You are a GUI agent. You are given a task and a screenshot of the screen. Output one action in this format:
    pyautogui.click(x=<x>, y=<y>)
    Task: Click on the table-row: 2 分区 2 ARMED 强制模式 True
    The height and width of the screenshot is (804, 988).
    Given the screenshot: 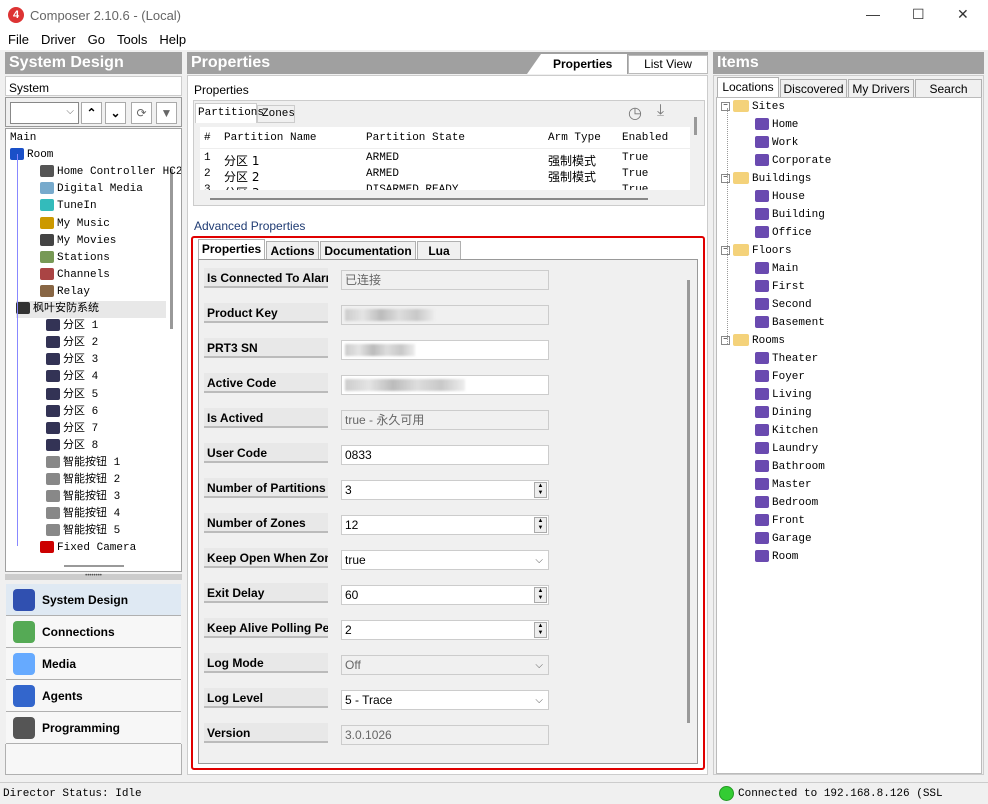 What is the action you would take?
    pyautogui.click(x=445, y=176)
    